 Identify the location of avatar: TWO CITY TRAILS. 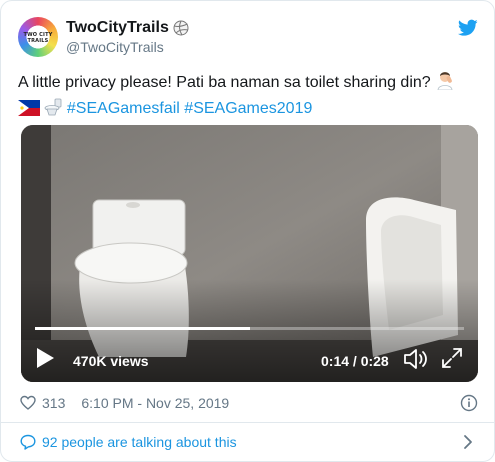
(38, 37).